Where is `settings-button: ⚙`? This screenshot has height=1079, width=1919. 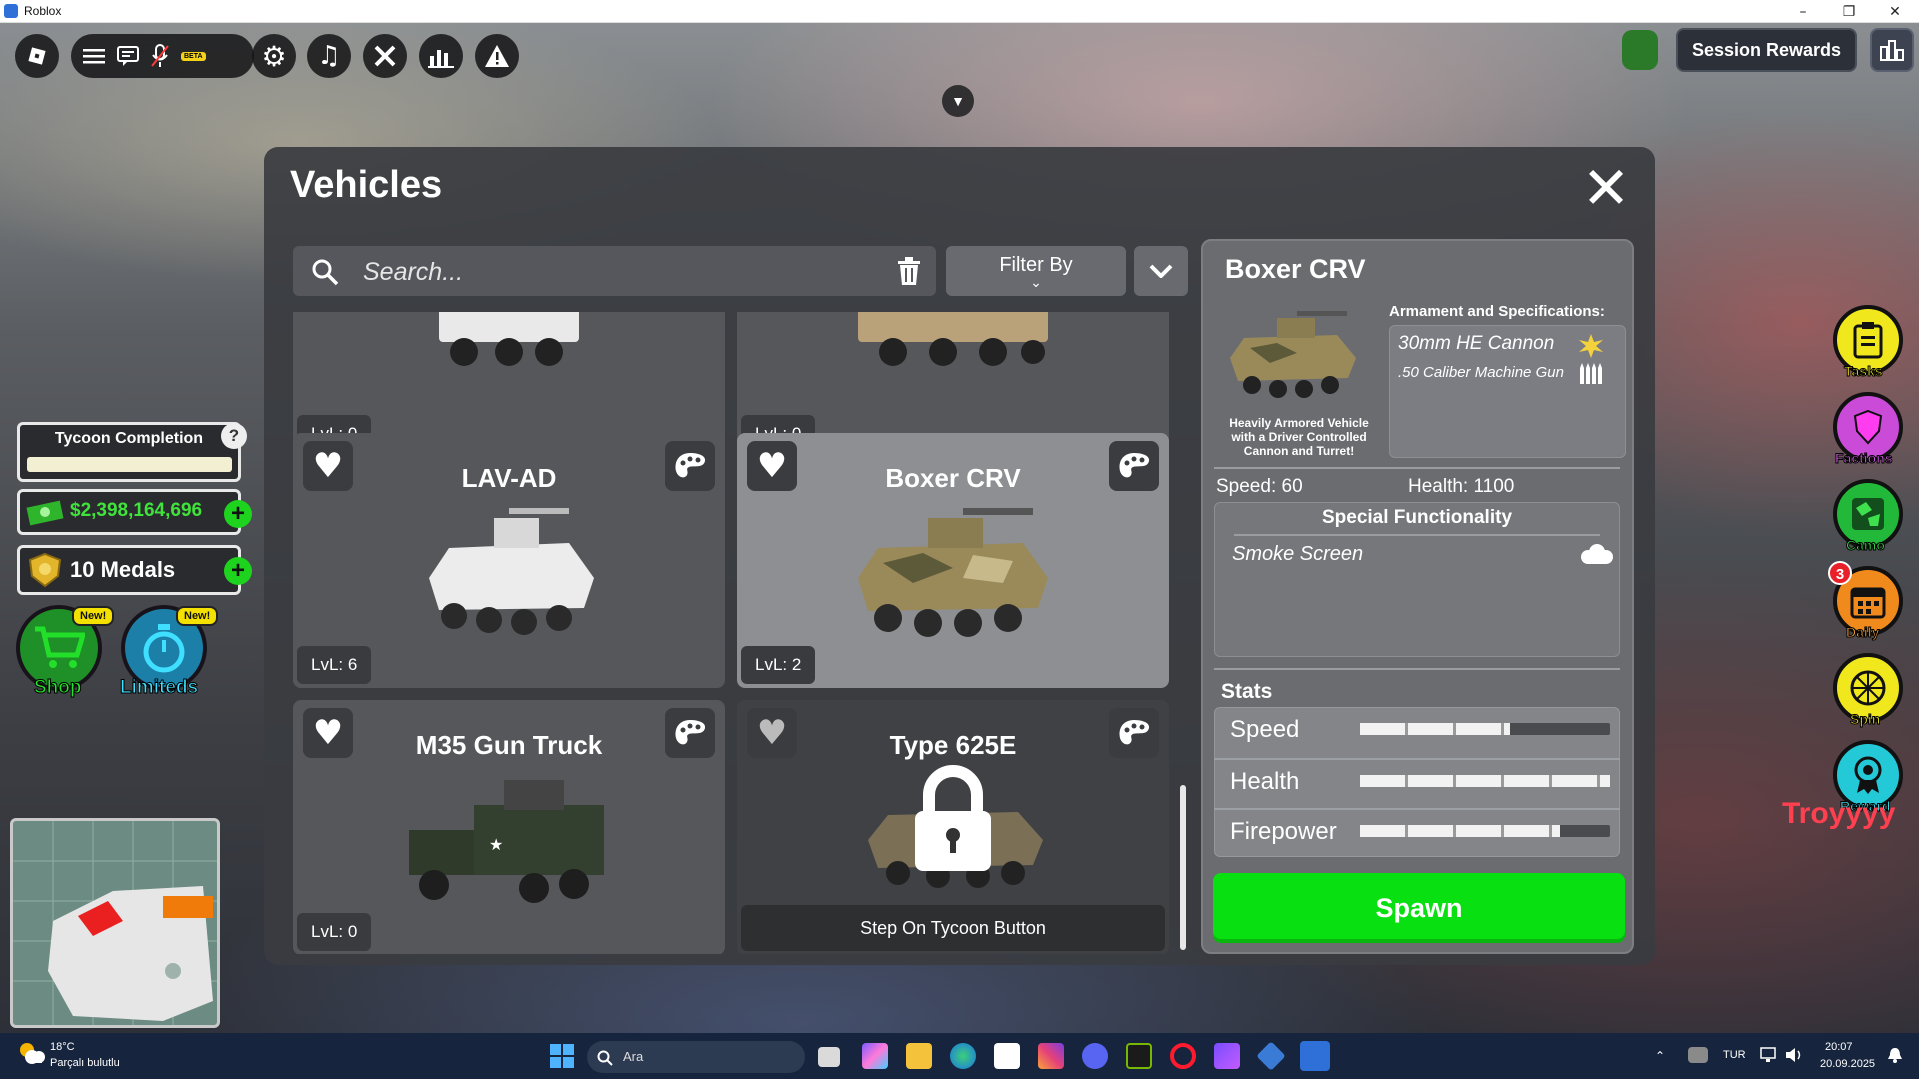 settings-button: ⚙ is located at coordinates (274, 56).